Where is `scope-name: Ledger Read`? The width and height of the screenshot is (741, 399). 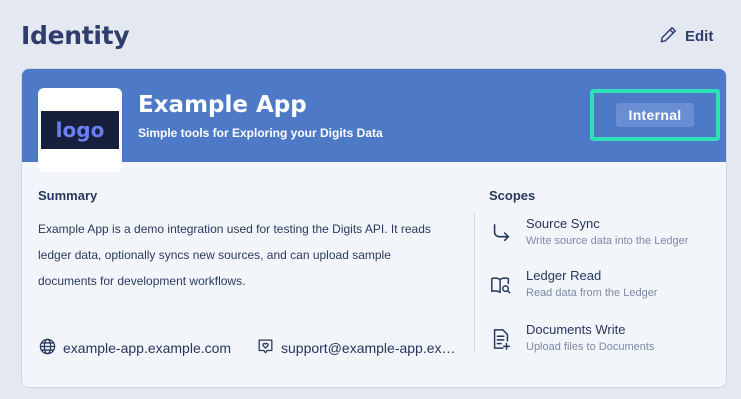 scope-name: Ledger Read is located at coordinates (564, 275).